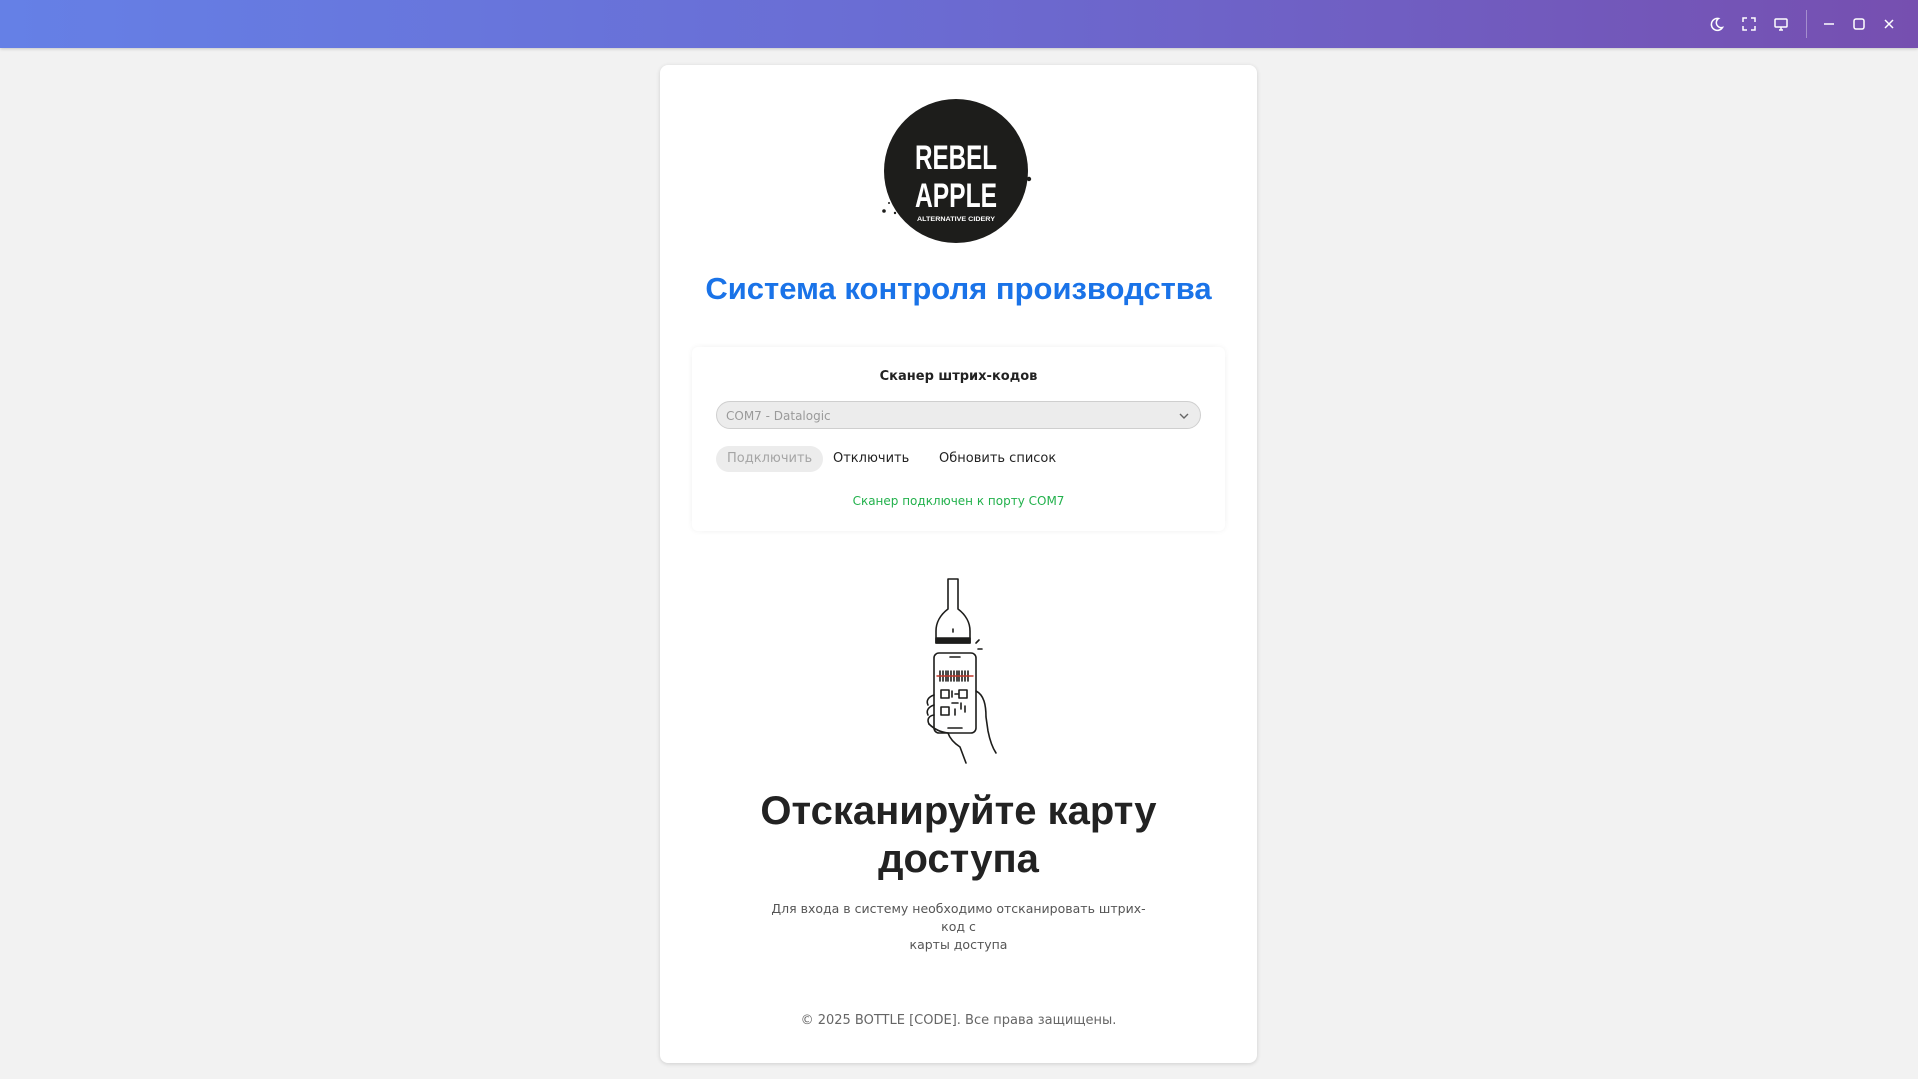 This screenshot has height=1079, width=1918. Describe the element at coordinates (1184, 416) in the screenshot. I see `chevron-down-icon` at that location.